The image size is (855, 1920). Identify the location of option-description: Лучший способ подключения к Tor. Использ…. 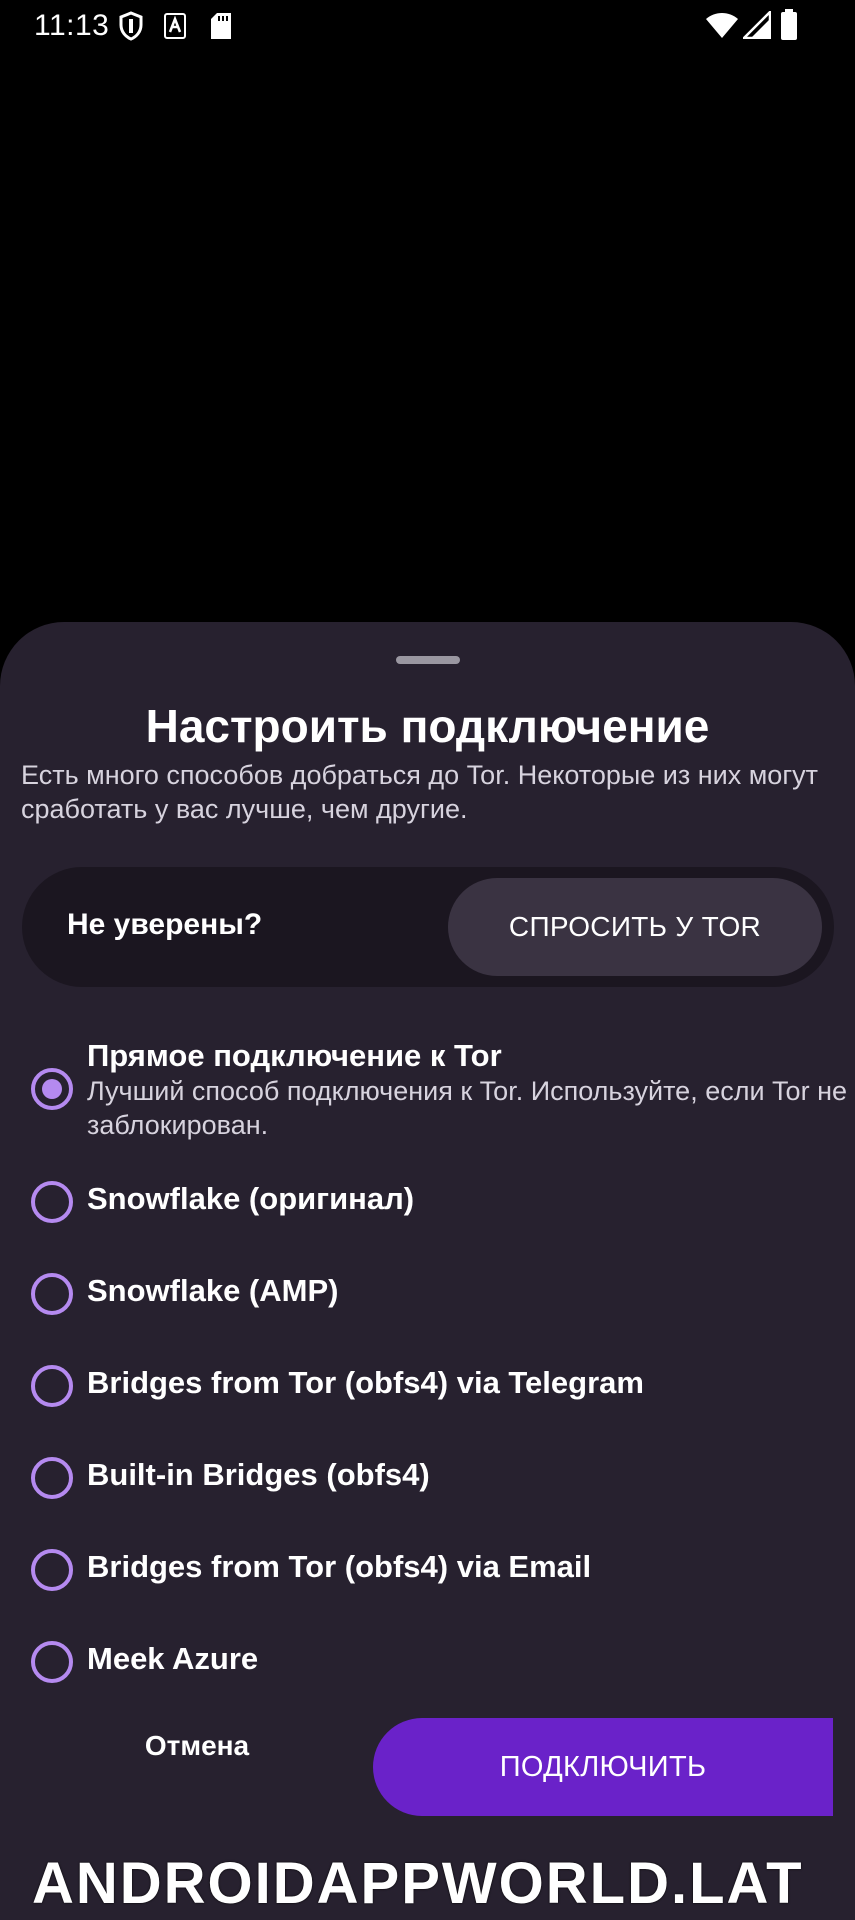
(467, 1108).